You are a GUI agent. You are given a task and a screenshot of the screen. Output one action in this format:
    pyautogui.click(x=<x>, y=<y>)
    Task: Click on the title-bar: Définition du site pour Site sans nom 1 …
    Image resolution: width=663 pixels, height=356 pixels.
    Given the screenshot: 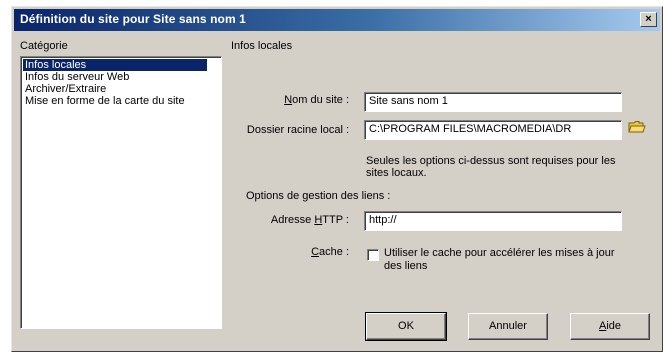 What is the action you would take?
    pyautogui.click(x=337, y=20)
    